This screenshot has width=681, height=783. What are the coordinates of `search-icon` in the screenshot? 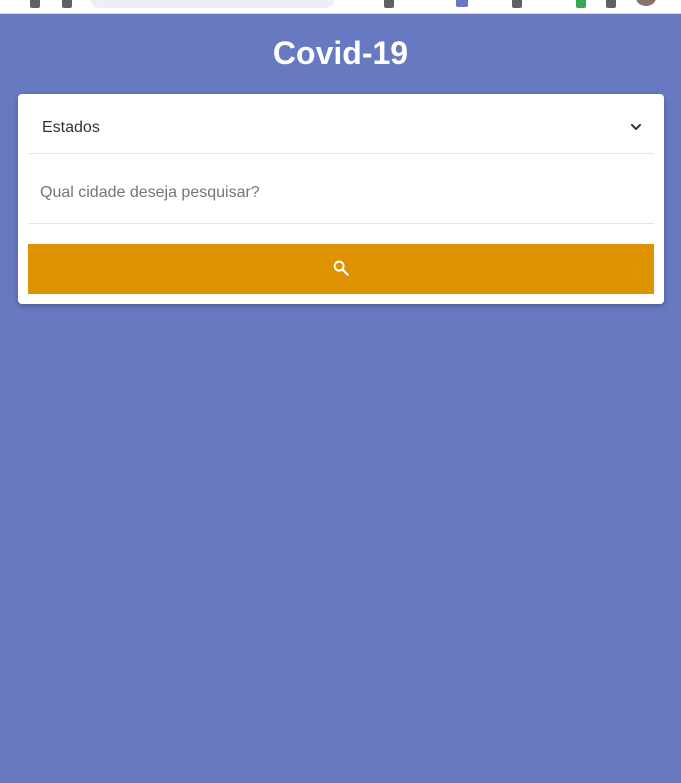 It's located at (341, 268).